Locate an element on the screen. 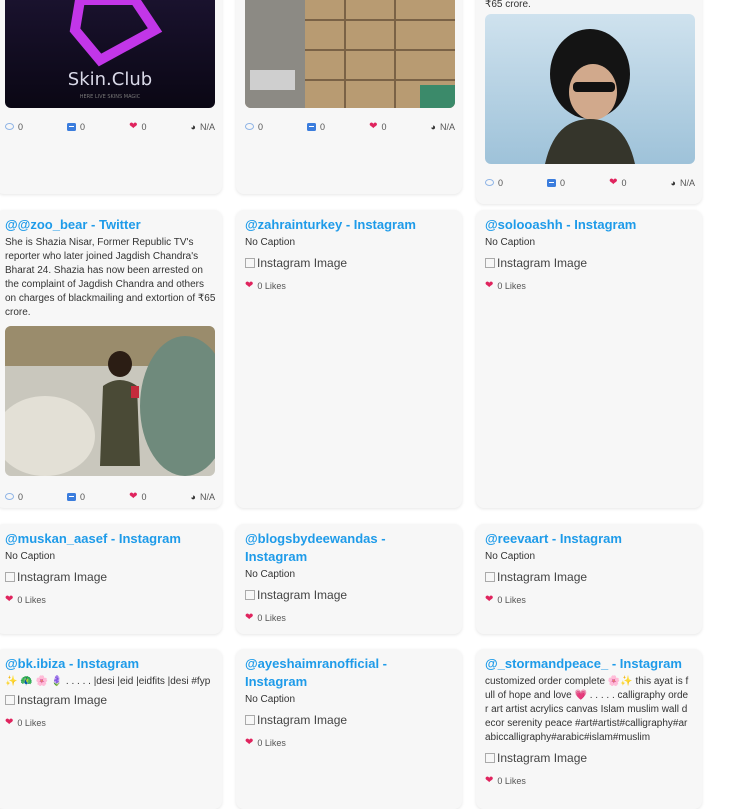 The height and width of the screenshot is (809, 756). post-image: Skin.Club HERE LIVE SKINS MAGIC is located at coordinates (110, 54).